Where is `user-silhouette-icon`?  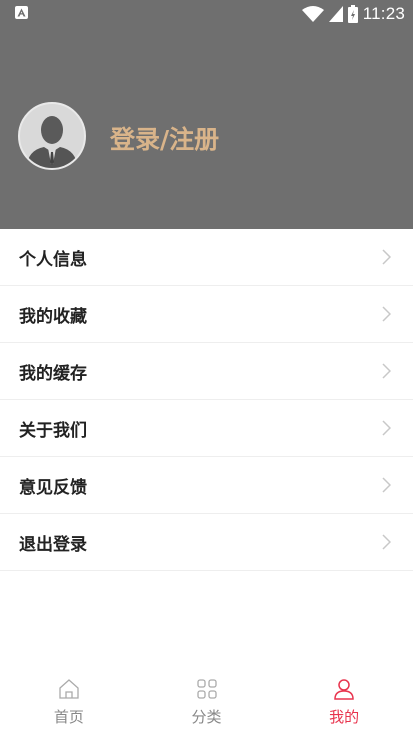
user-silhouette-icon is located at coordinates (52, 142).